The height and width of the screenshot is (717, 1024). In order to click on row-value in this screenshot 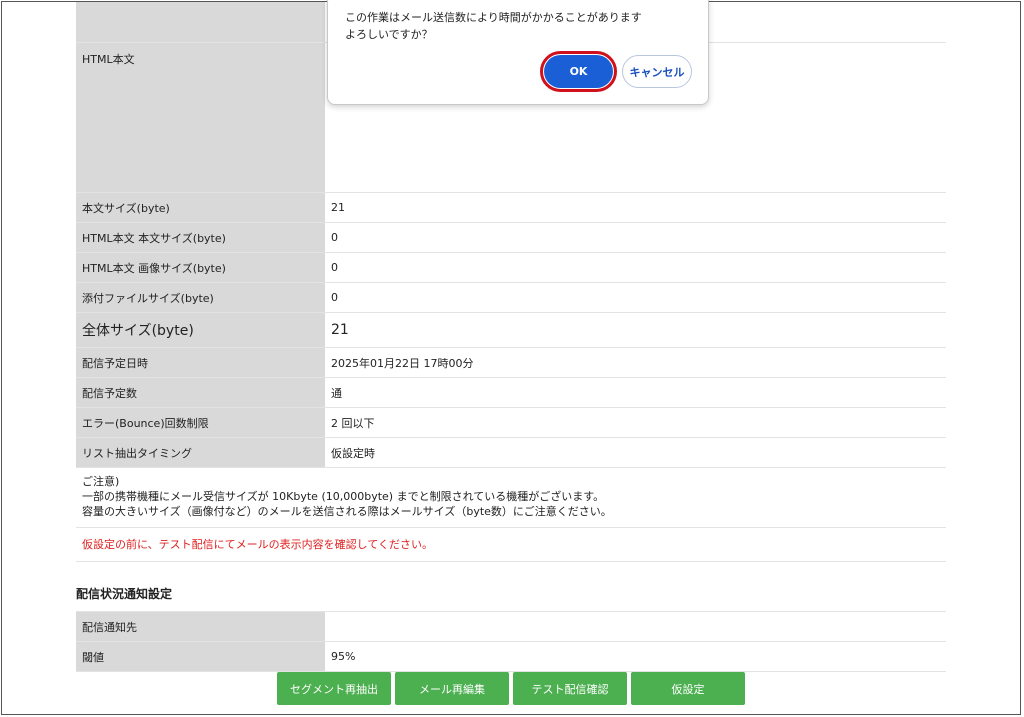, I will do `click(635, 627)`.